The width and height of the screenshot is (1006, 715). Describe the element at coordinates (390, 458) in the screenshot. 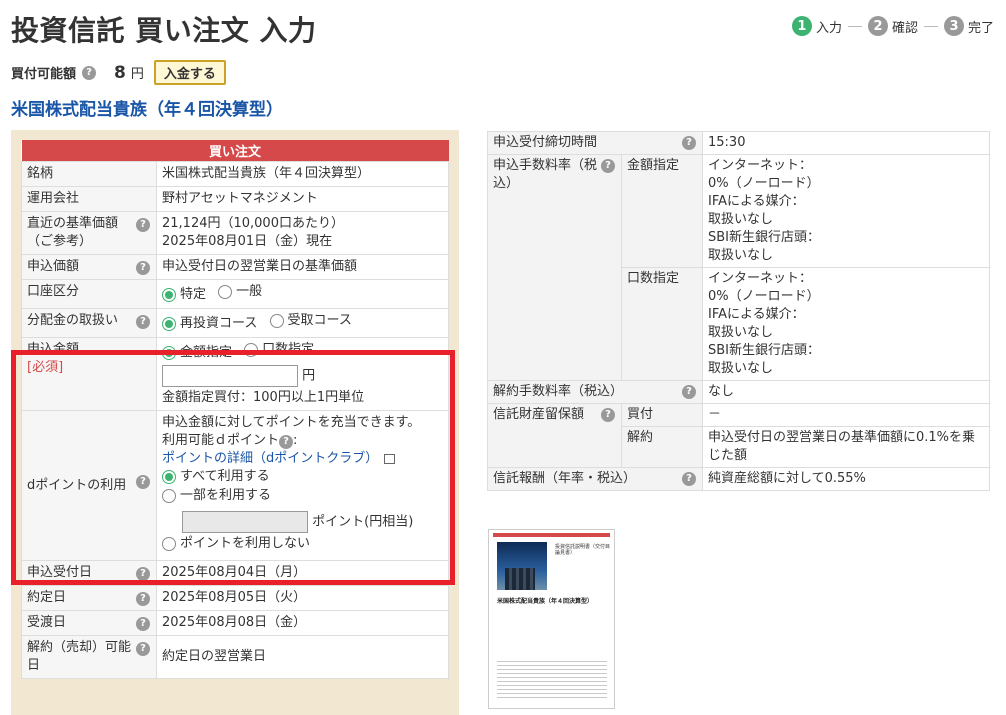

I see `external-link-icon` at that location.